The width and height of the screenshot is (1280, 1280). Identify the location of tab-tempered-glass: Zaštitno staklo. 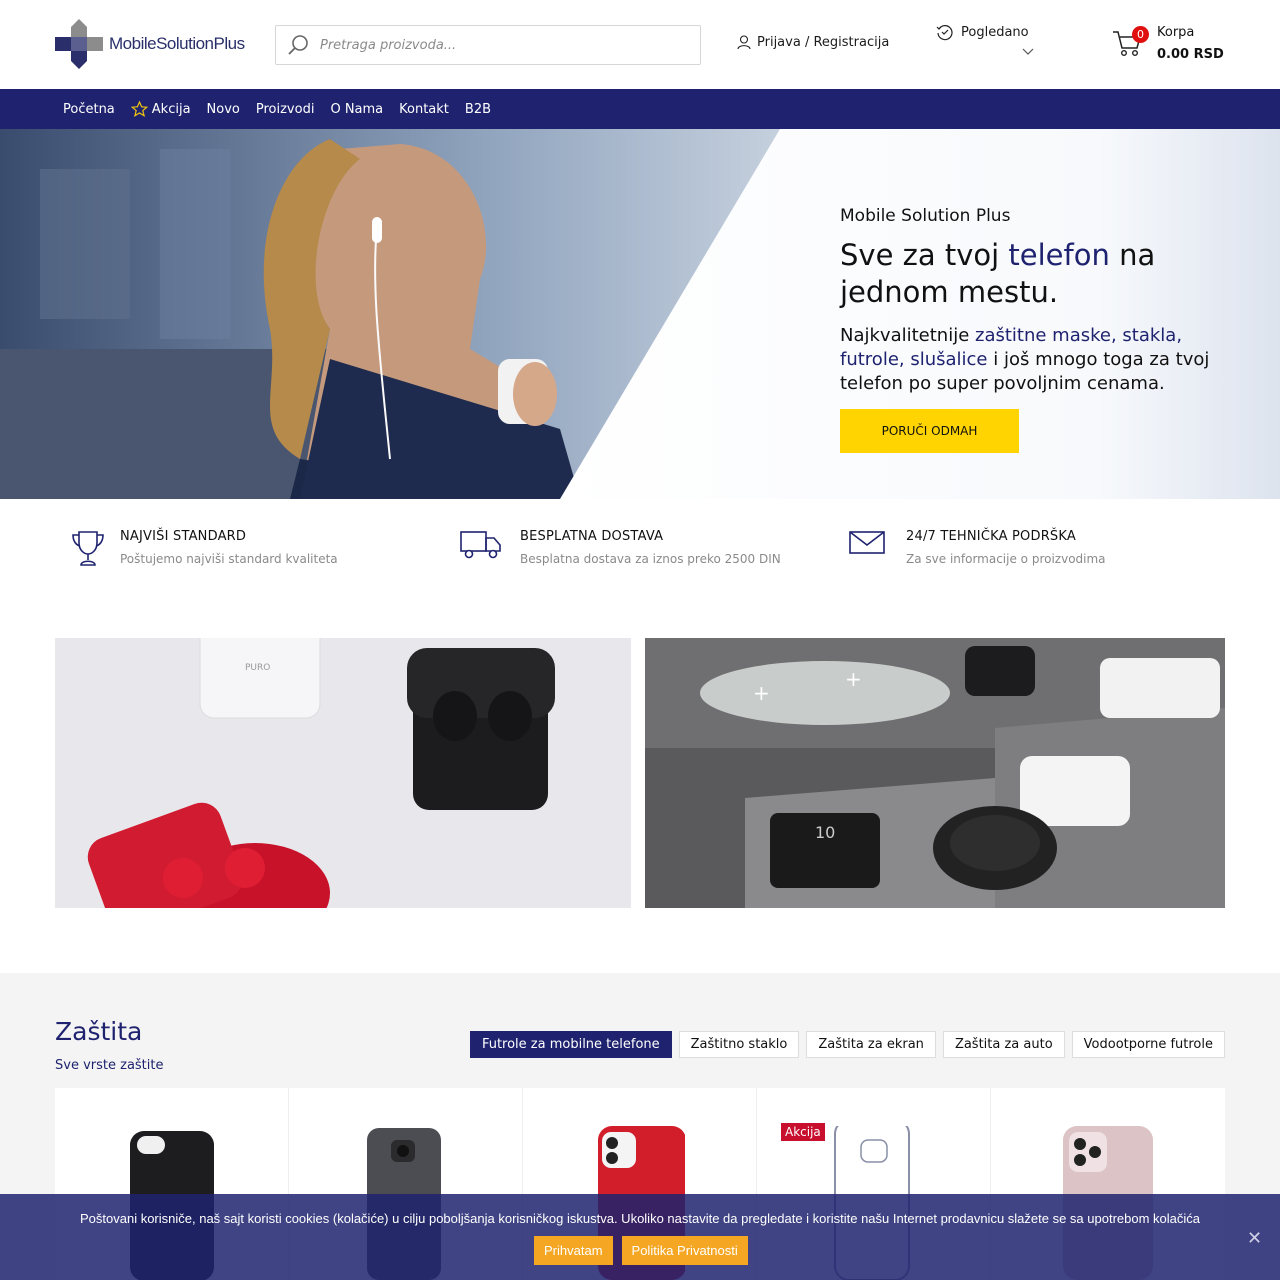
(739, 1044).